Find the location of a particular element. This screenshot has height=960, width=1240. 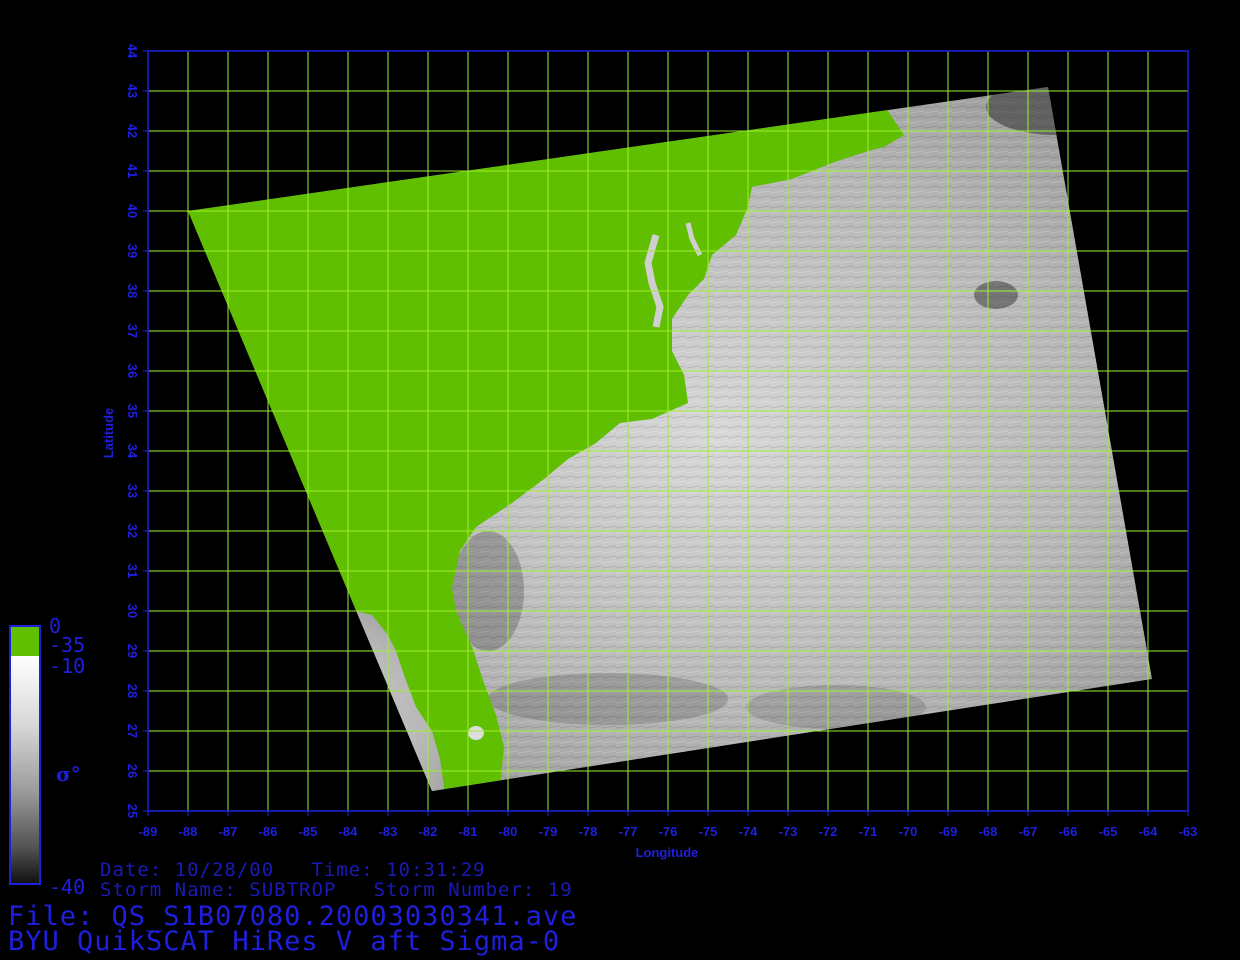

y-axis-label: Latitude is located at coordinates (108, 433).